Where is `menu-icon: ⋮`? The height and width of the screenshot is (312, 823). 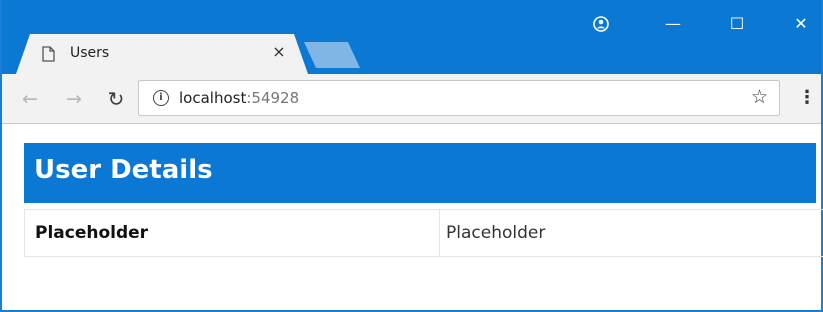 menu-icon: ⋮ is located at coordinates (807, 98).